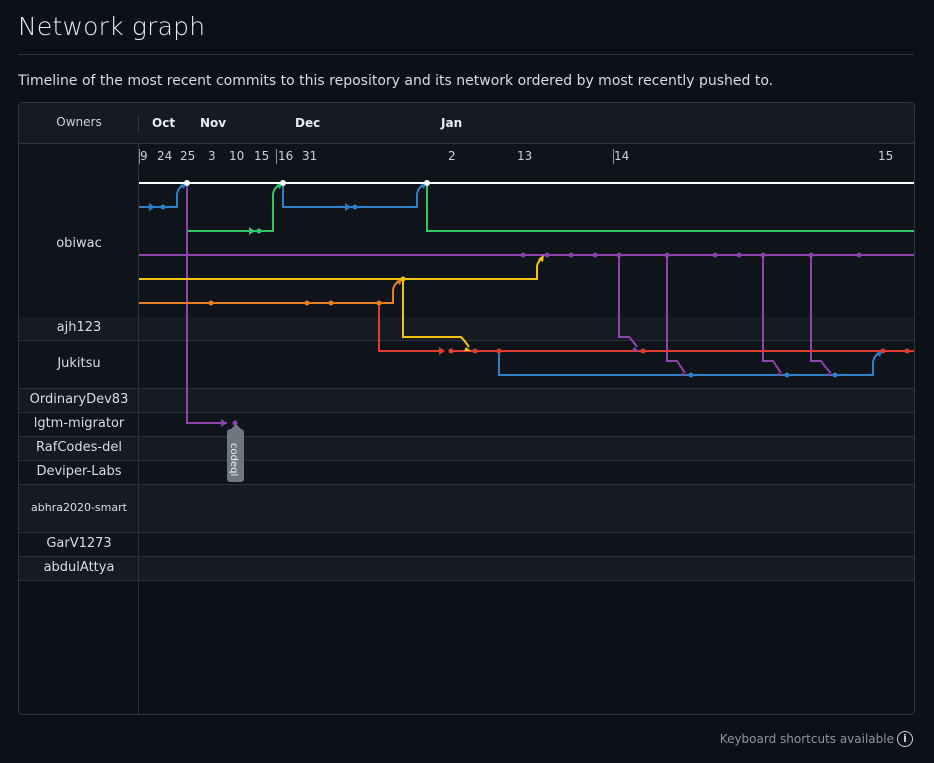 Image resolution: width=934 pixels, height=763 pixels. I want to click on info-icon: i, so click(905, 739).